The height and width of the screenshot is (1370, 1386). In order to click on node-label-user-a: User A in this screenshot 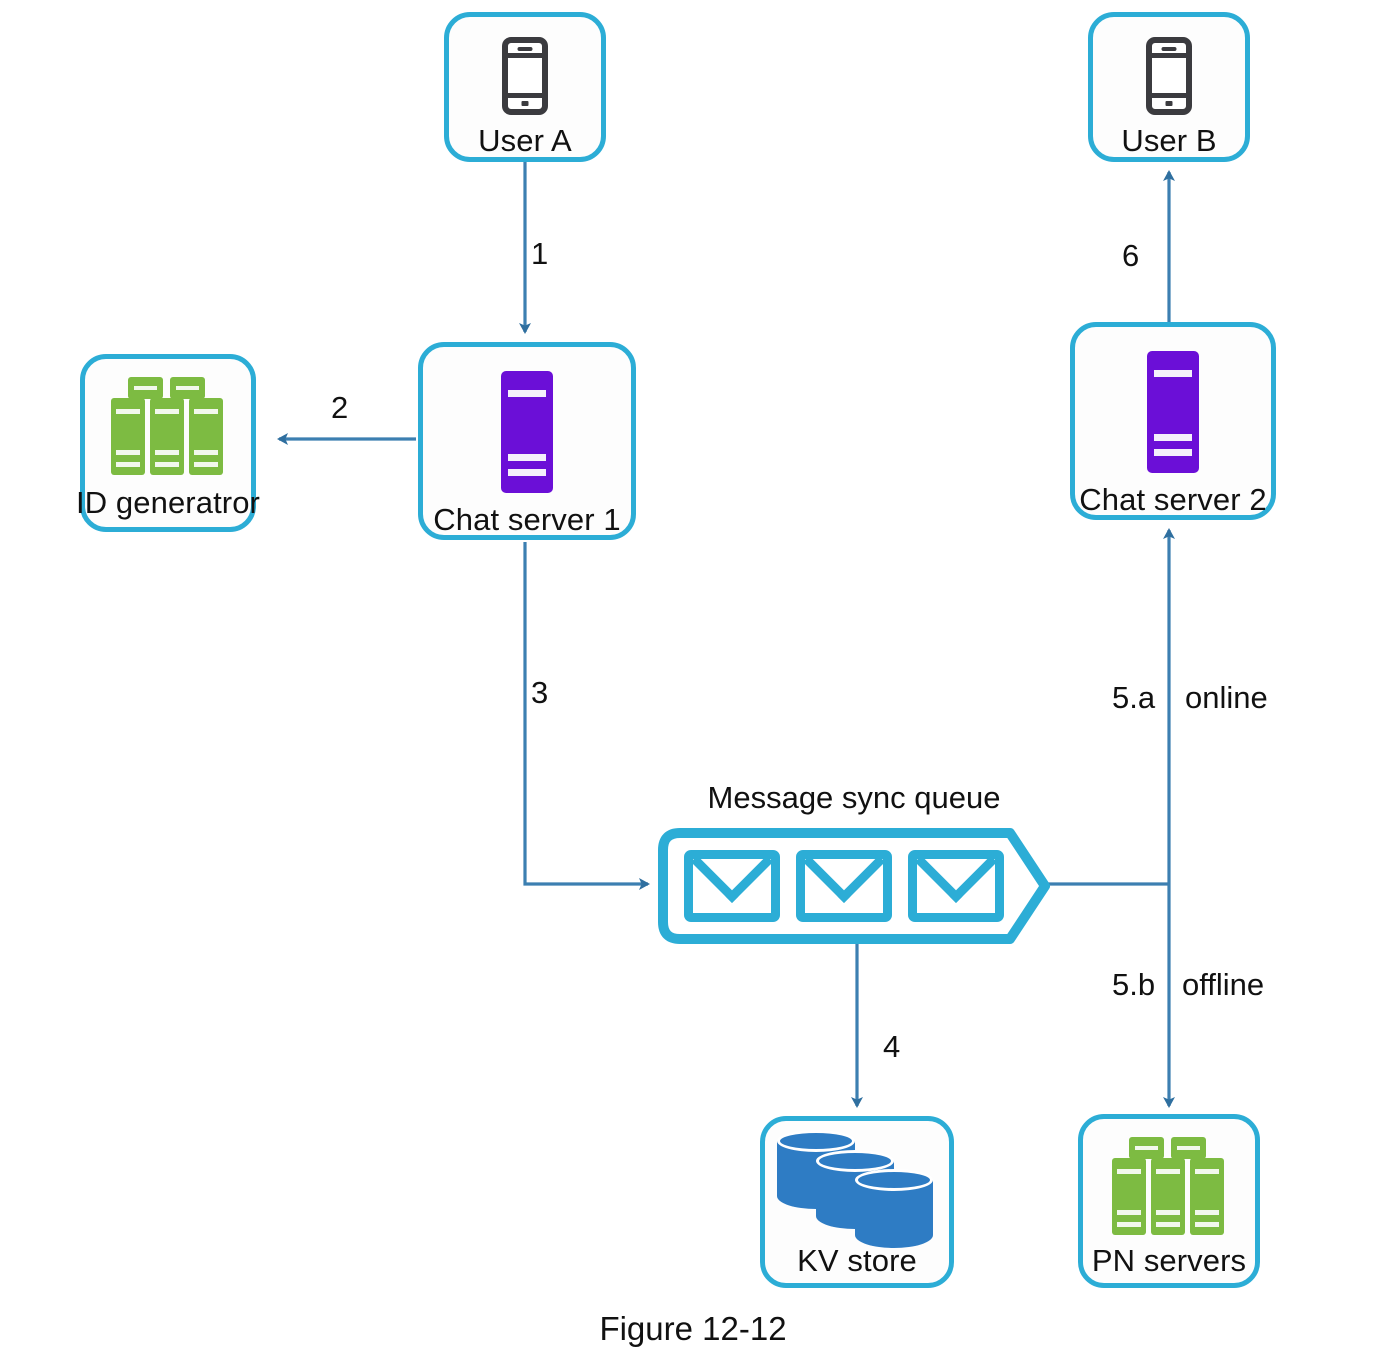, I will do `click(525, 140)`.